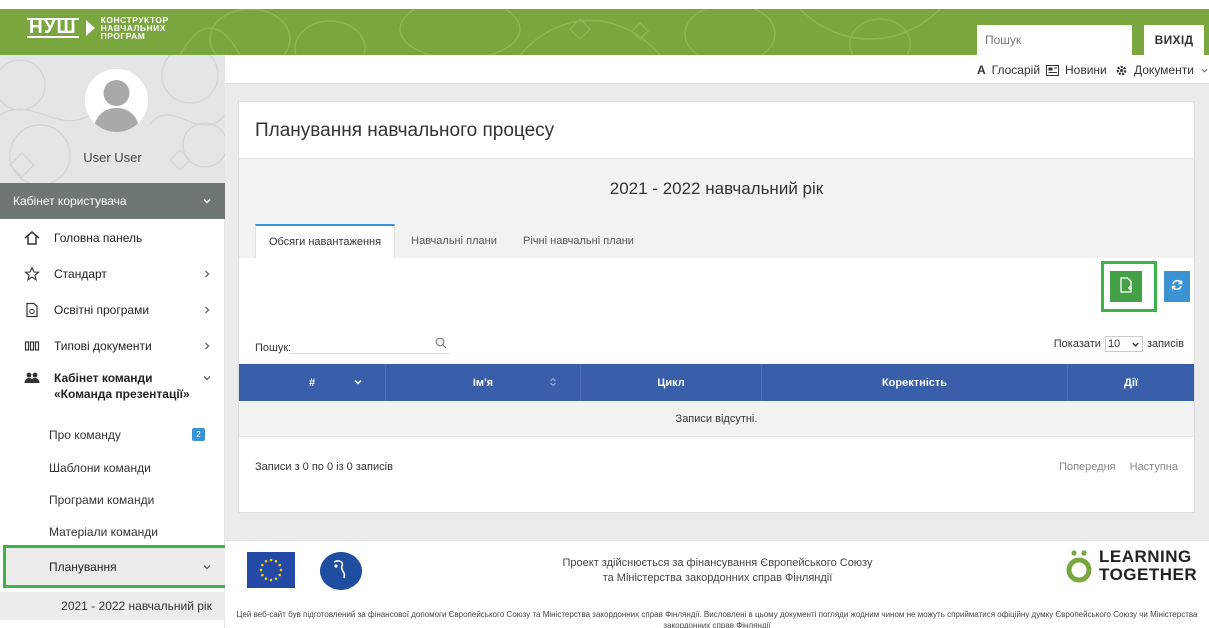 The width and height of the screenshot is (1209, 628). I want to click on logo-line: ПРОГРАМ, so click(123, 36).